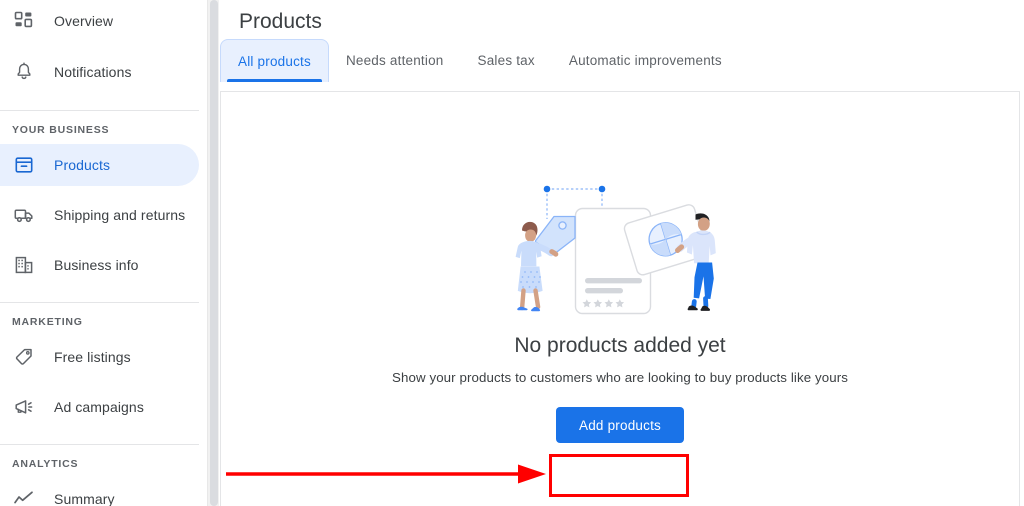 The height and width of the screenshot is (506, 1024). I want to click on empty-state-title: No products added yet, so click(620, 345).